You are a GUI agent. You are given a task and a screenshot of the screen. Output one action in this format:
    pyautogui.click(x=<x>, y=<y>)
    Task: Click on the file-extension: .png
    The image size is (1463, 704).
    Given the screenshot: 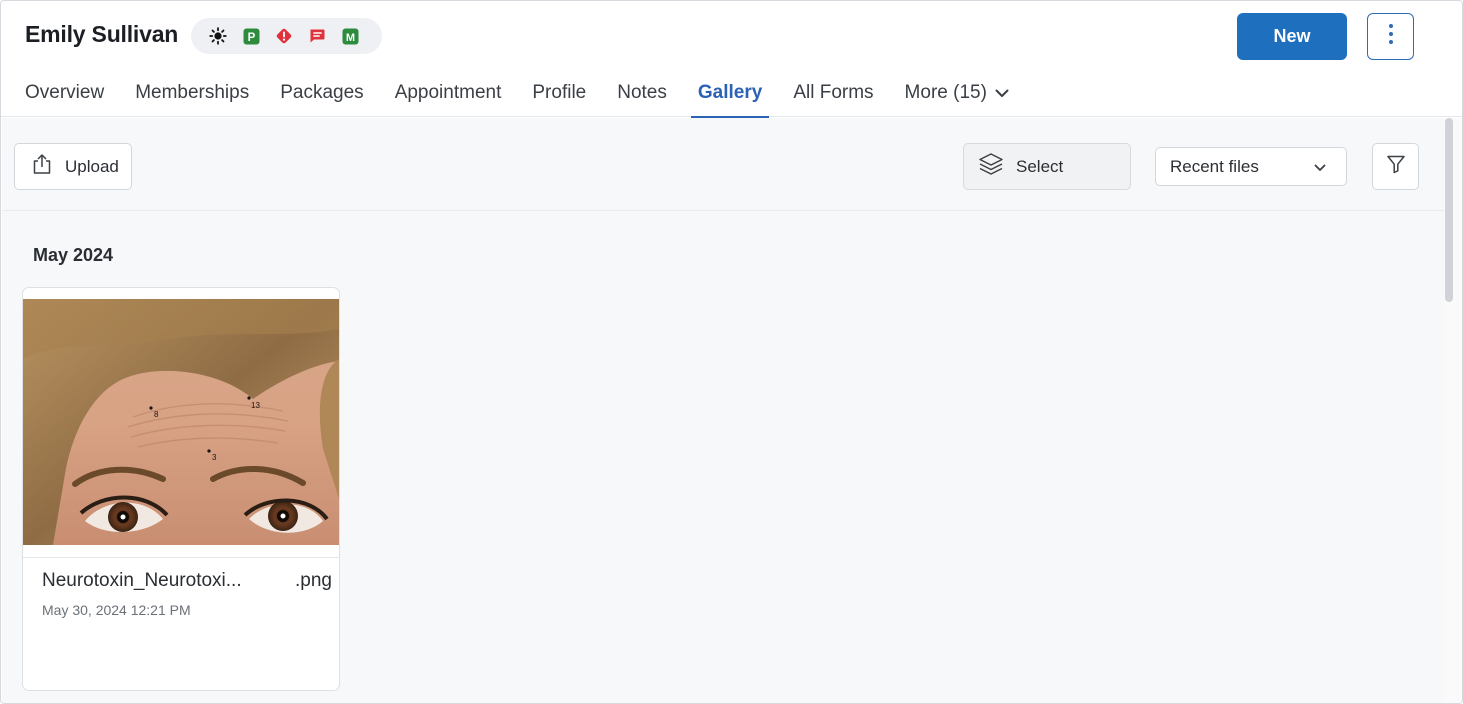 What is the action you would take?
    pyautogui.click(x=313, y=580)
    